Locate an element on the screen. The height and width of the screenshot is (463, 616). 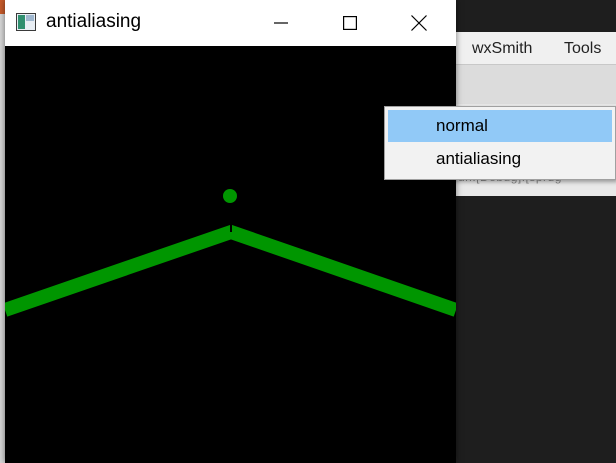
maximize-button is located at coordinates (350, 23).